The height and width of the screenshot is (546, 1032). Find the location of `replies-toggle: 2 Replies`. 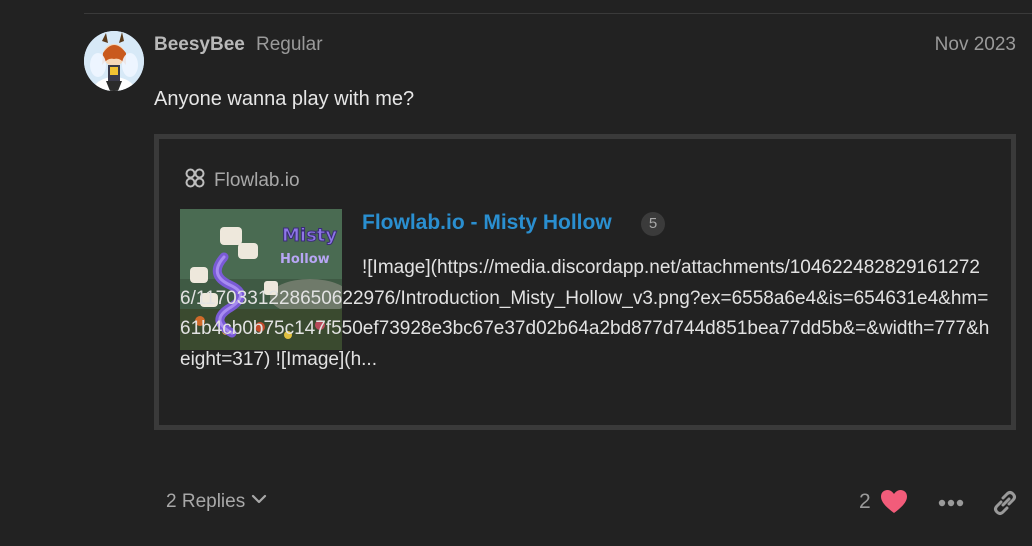

replies-toggle: 2 Replies is located at coordinates (216, 502).